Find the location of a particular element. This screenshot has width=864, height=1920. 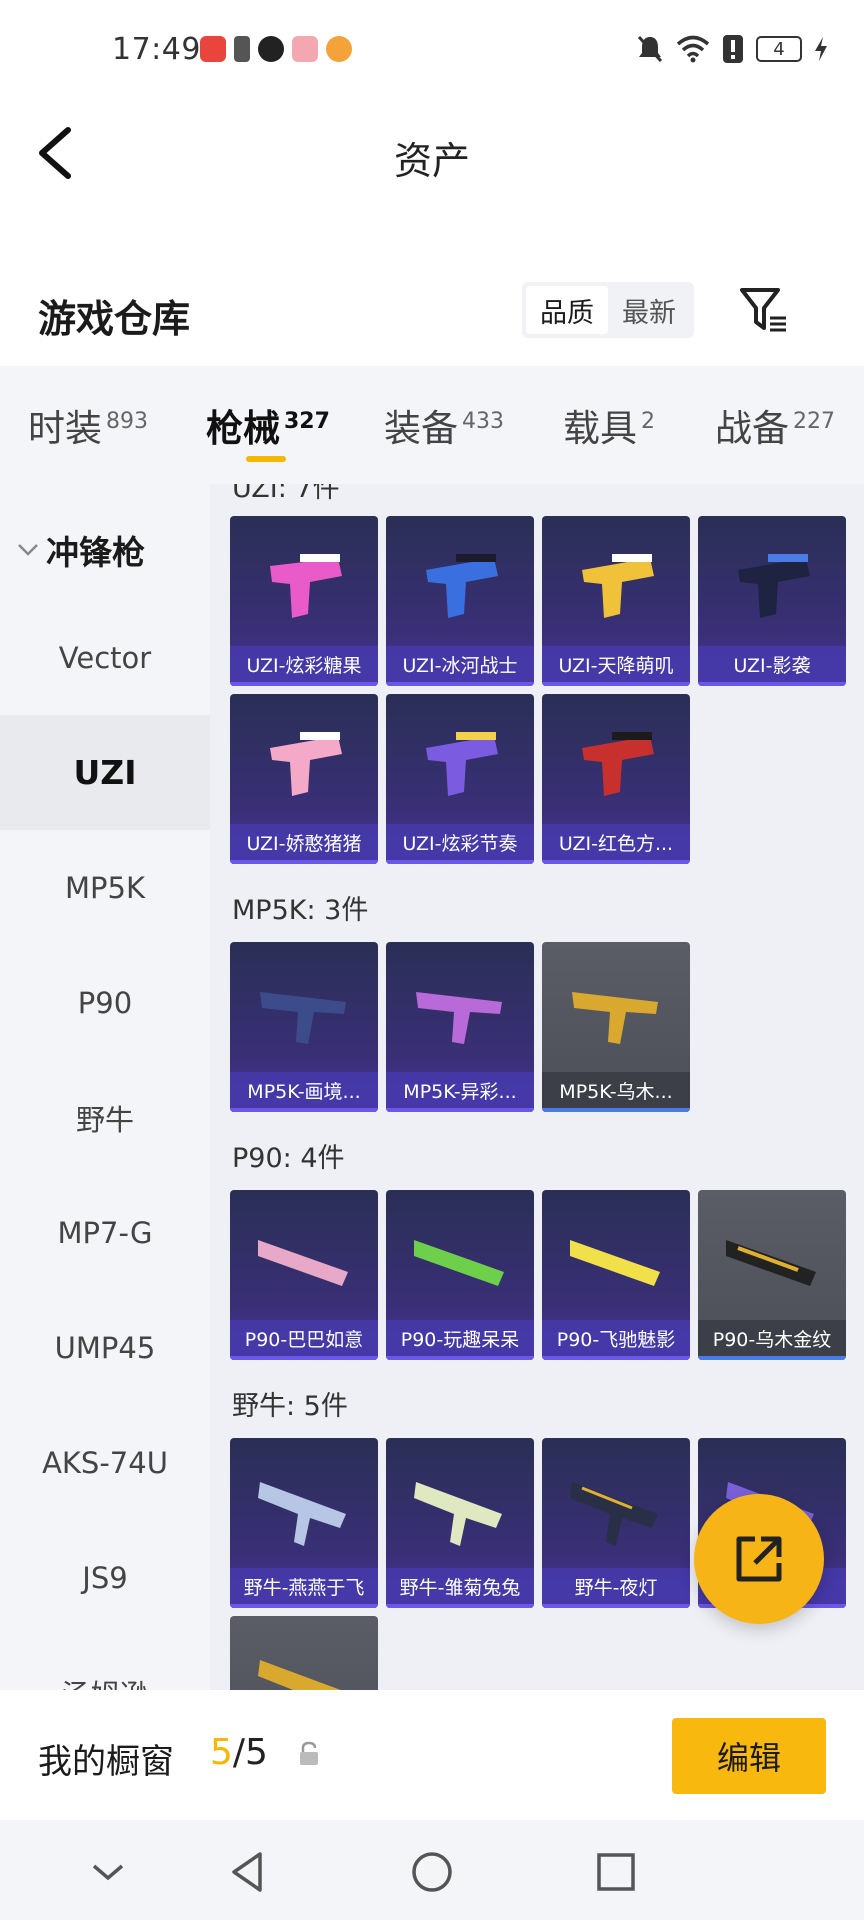

sidebar-item-mp5k: MP5K is located at coordinates (105, 887).